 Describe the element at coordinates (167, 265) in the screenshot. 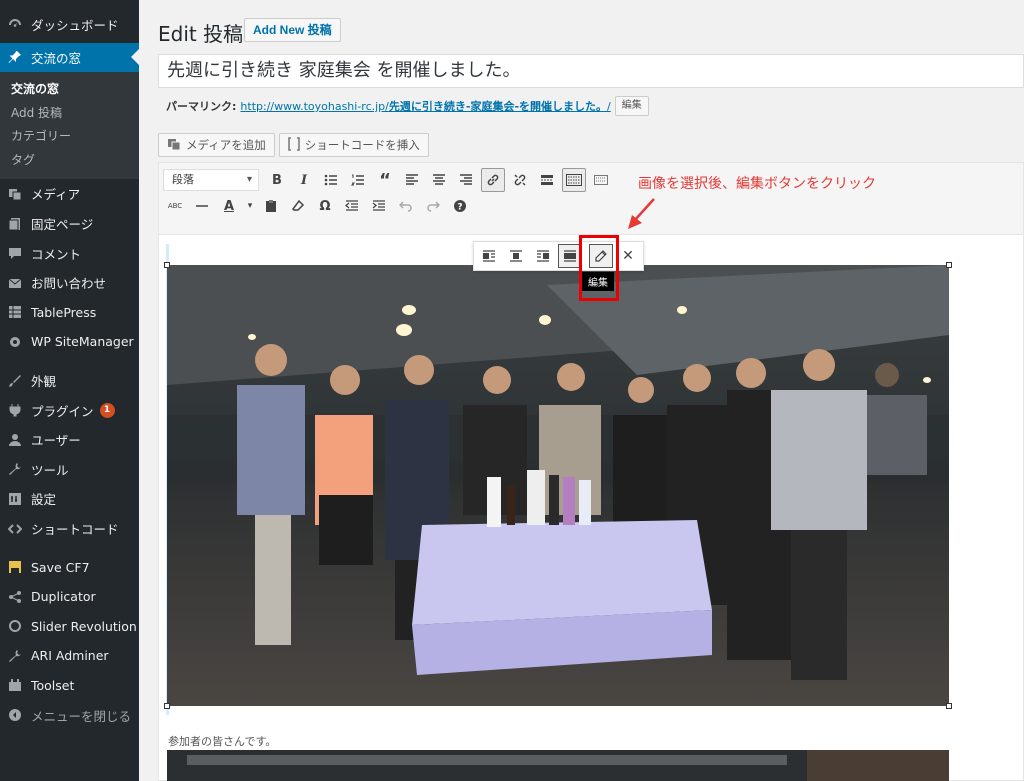

I see `resize-handle-tl` at that location.